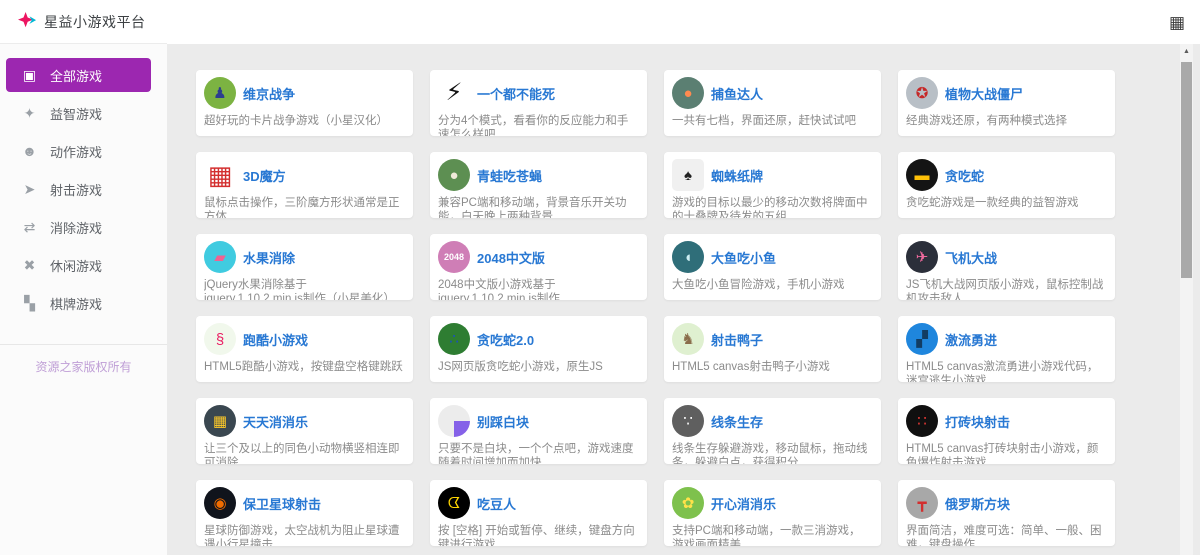 This screenshot has height=555, width=1200. Describe the element at coordinates (269, 257) in the screenshot. I see `game-title-link: 水果消除` at that location.